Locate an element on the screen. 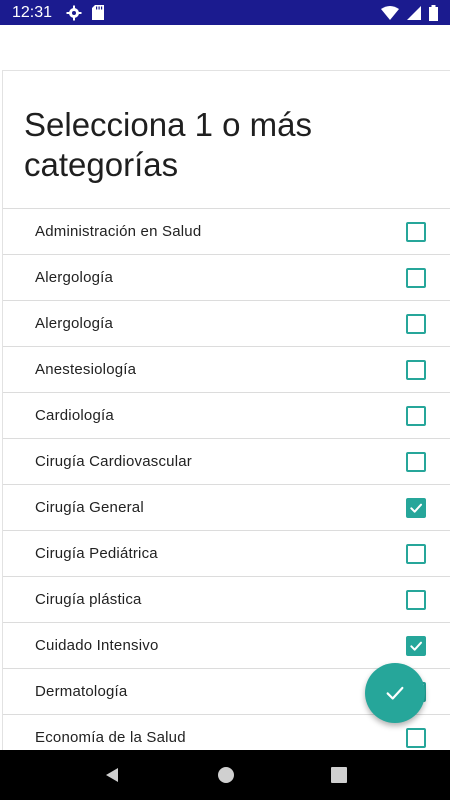 This screenshot has width=450, height=800. category-row: Administración en Salud is located at coordinates (226, 232).